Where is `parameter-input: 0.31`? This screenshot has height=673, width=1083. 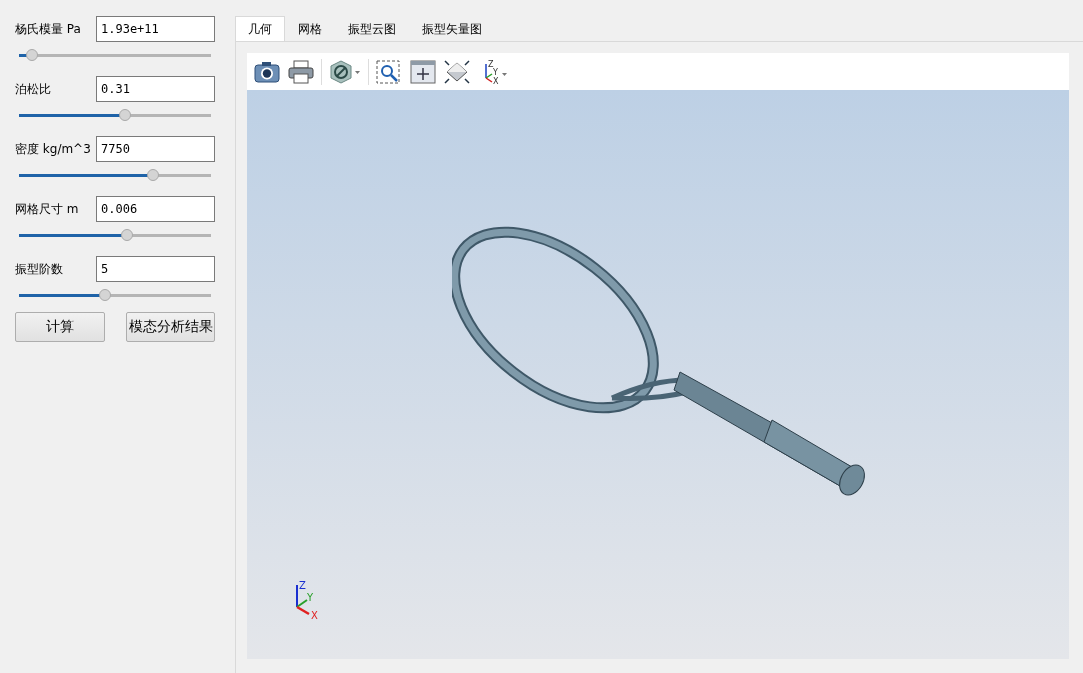 parameter-input: 0.31 is located at coordinates (155, 89).